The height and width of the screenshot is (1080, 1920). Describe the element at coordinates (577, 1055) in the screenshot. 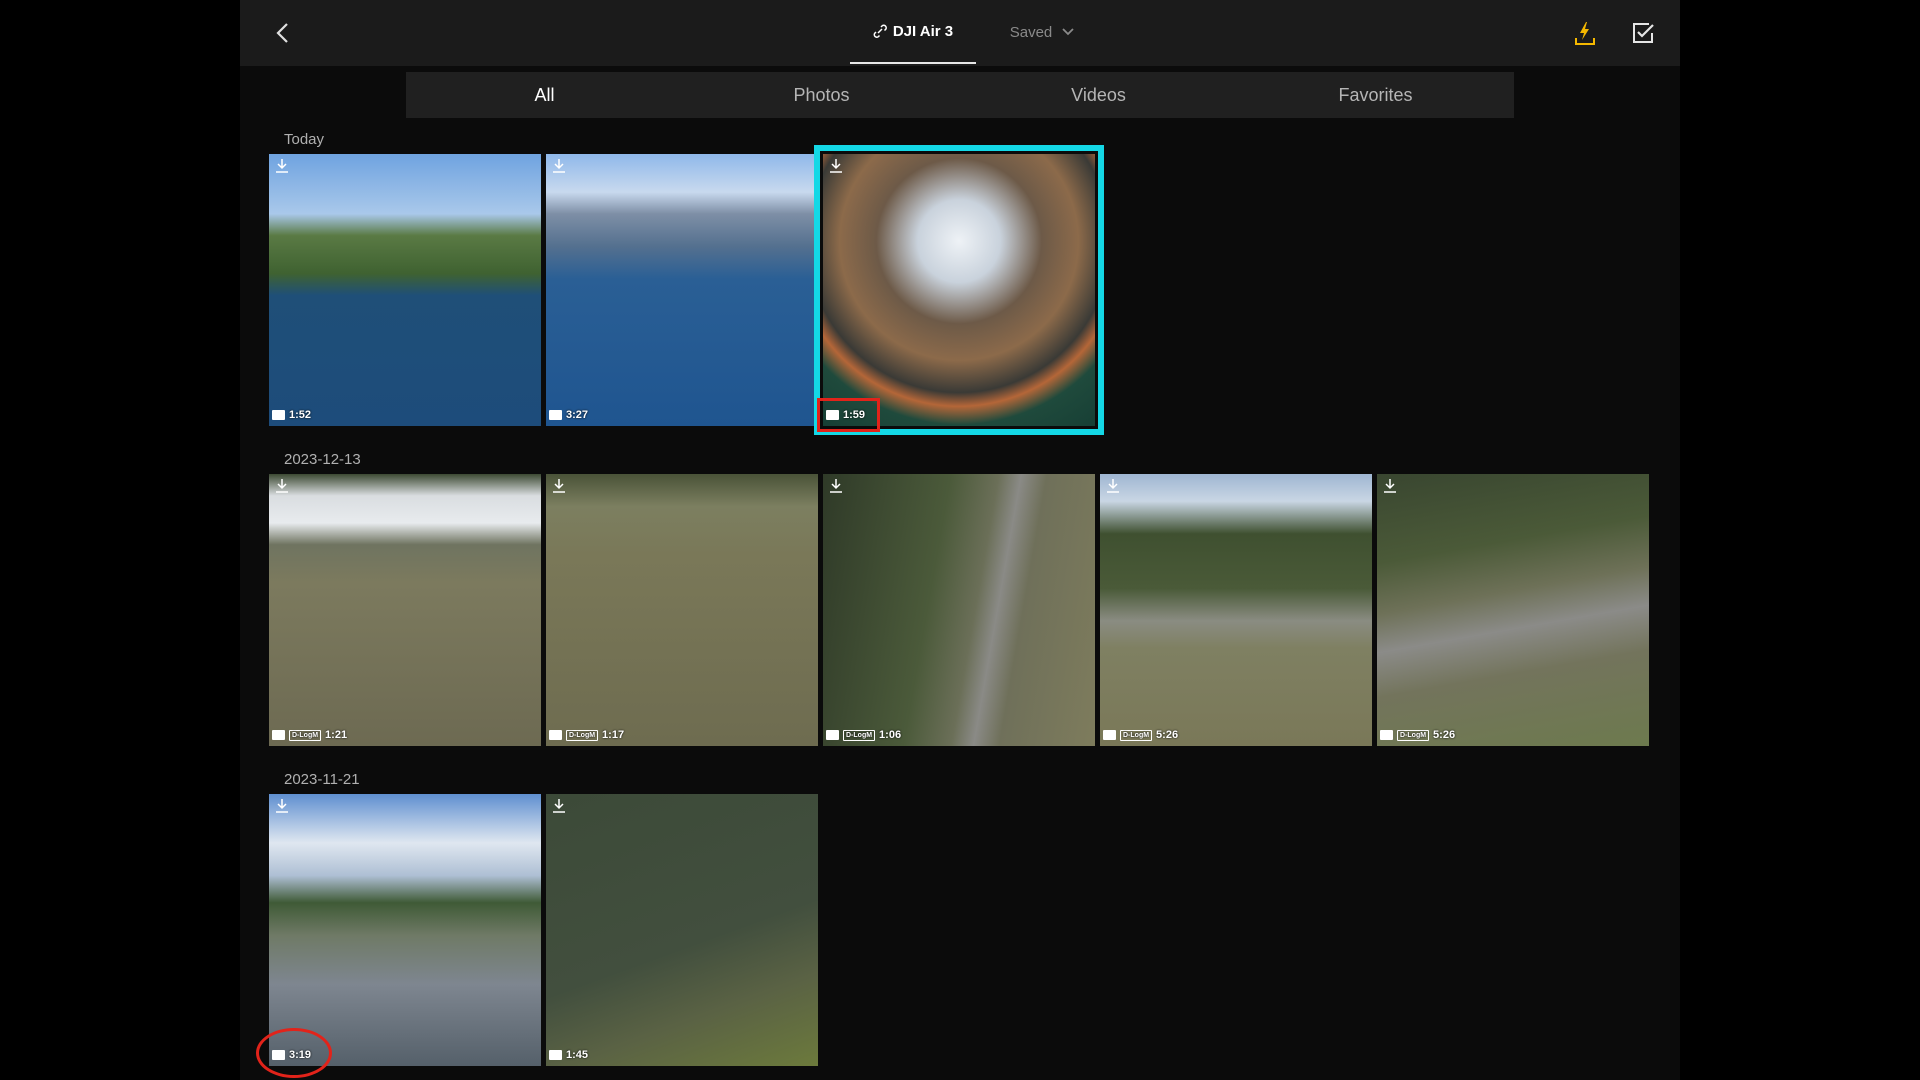

I see `duration-text: 1:45` at that location.